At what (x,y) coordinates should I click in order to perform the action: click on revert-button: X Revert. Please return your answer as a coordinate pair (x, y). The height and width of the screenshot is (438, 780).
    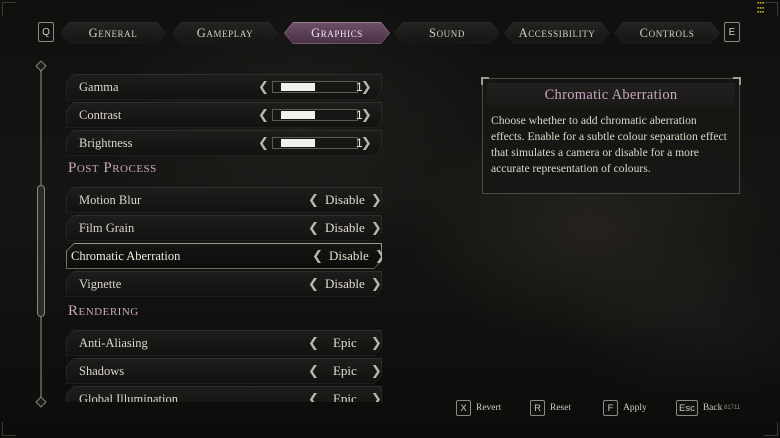
    Looking at the image, I should click on (478, 408).